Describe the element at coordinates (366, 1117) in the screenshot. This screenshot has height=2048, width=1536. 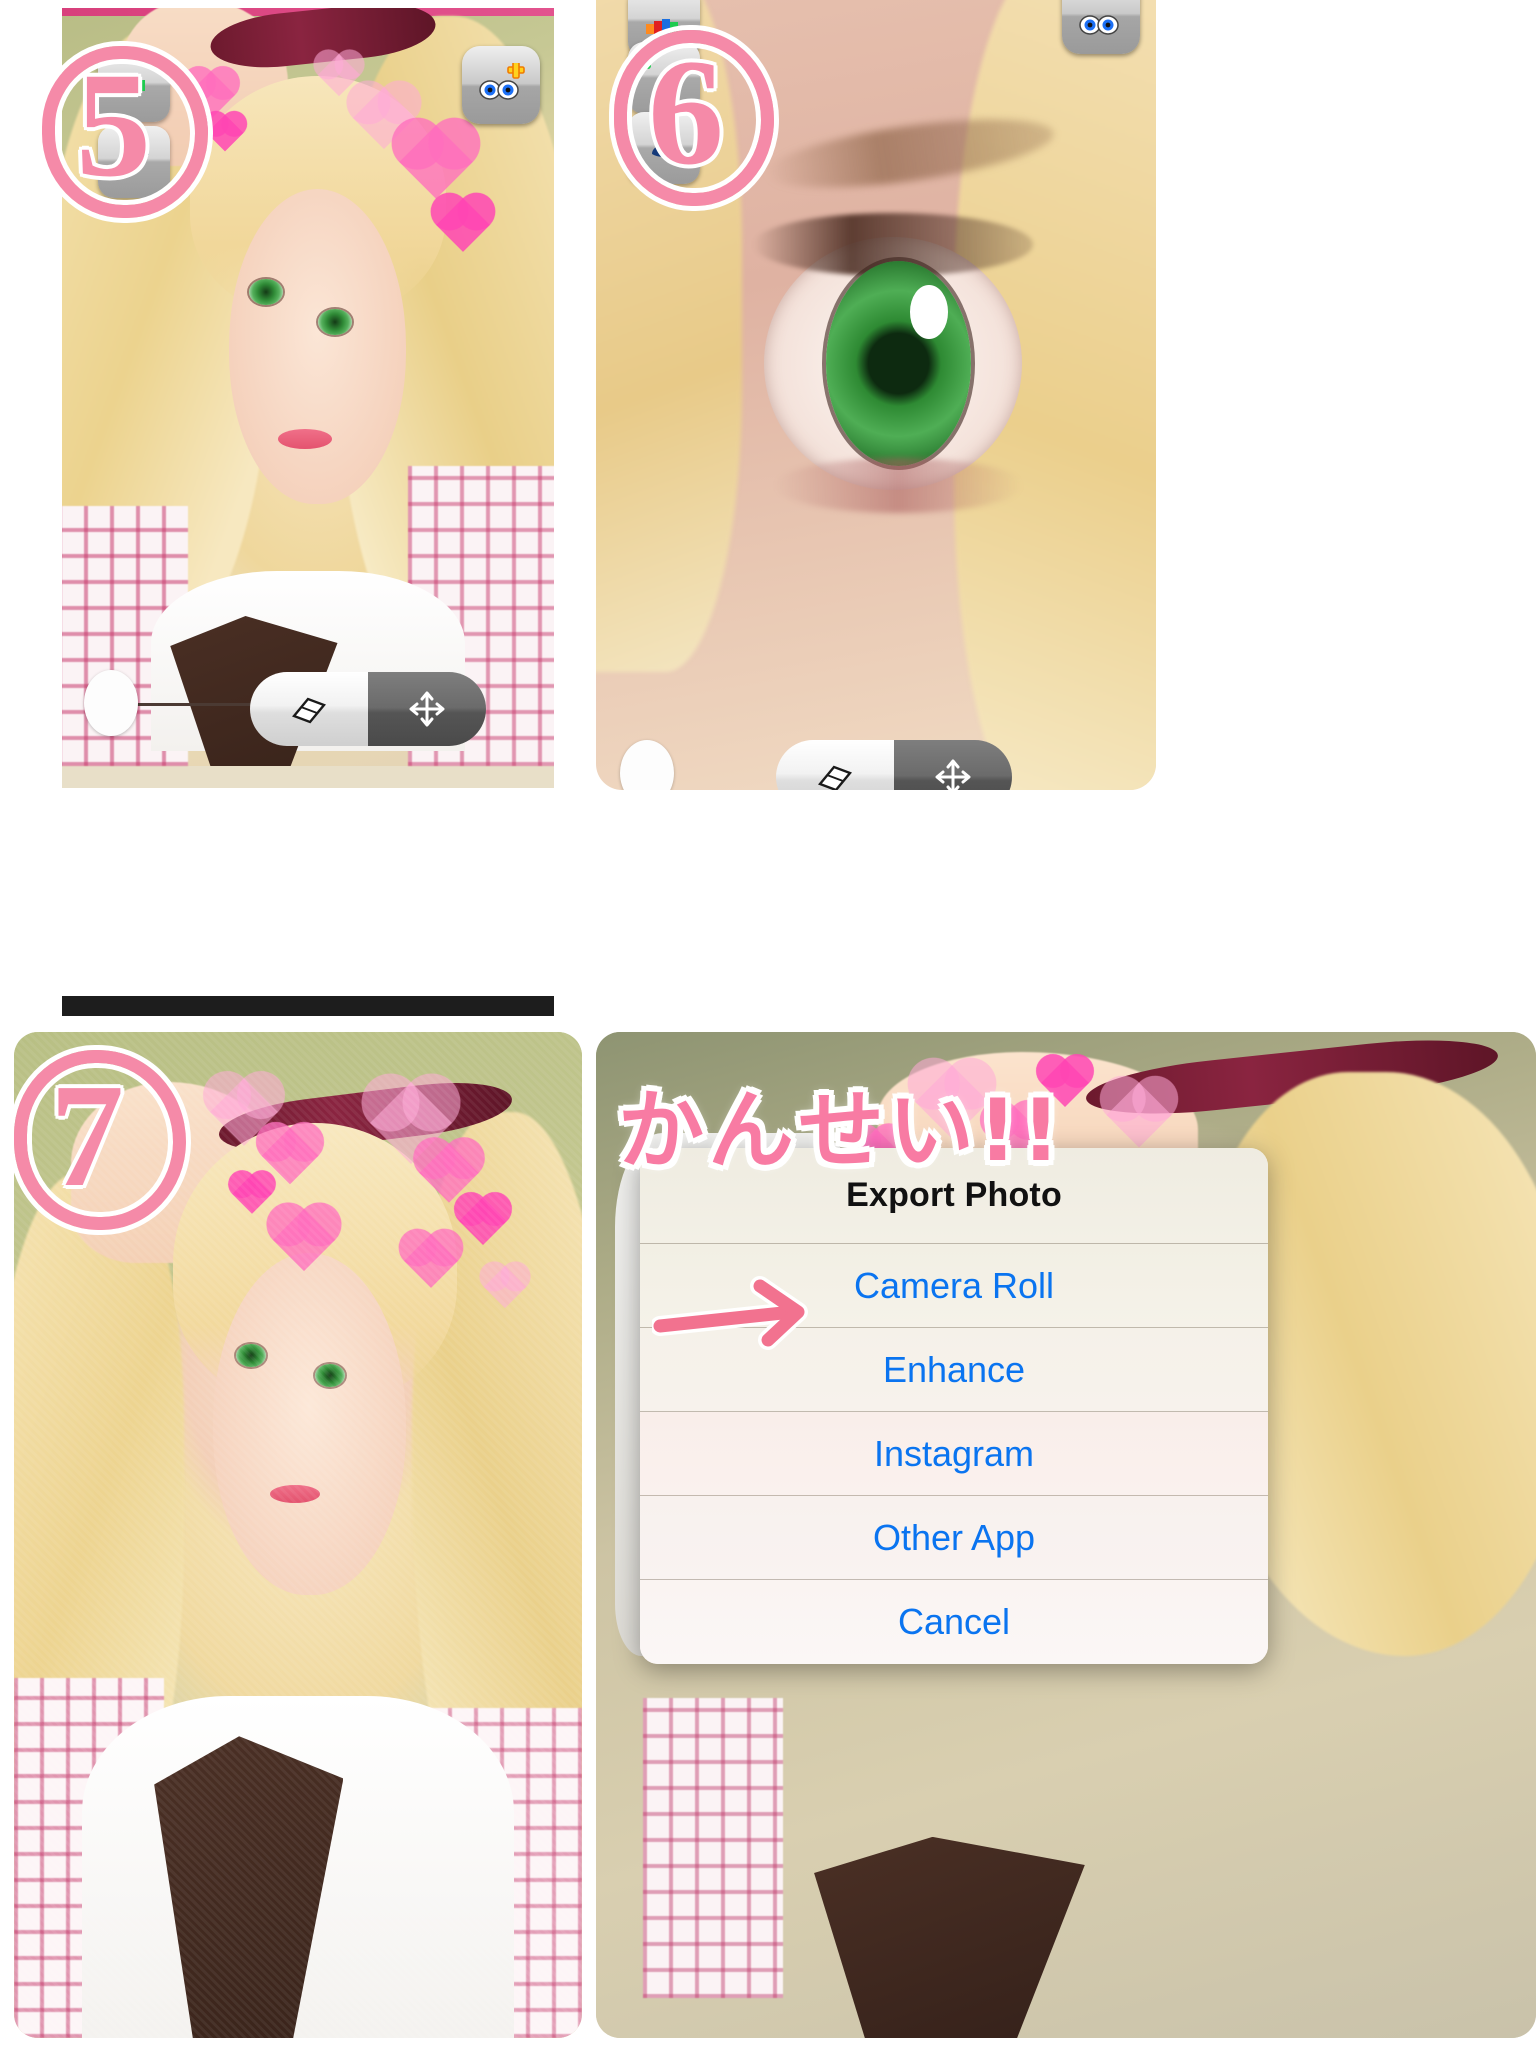
I see `headband` at that location.